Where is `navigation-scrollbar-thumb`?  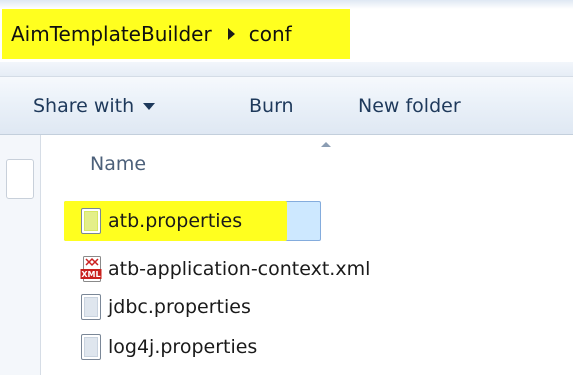 navigation-scrollbar-thumb is located at coordinates (20, 179).